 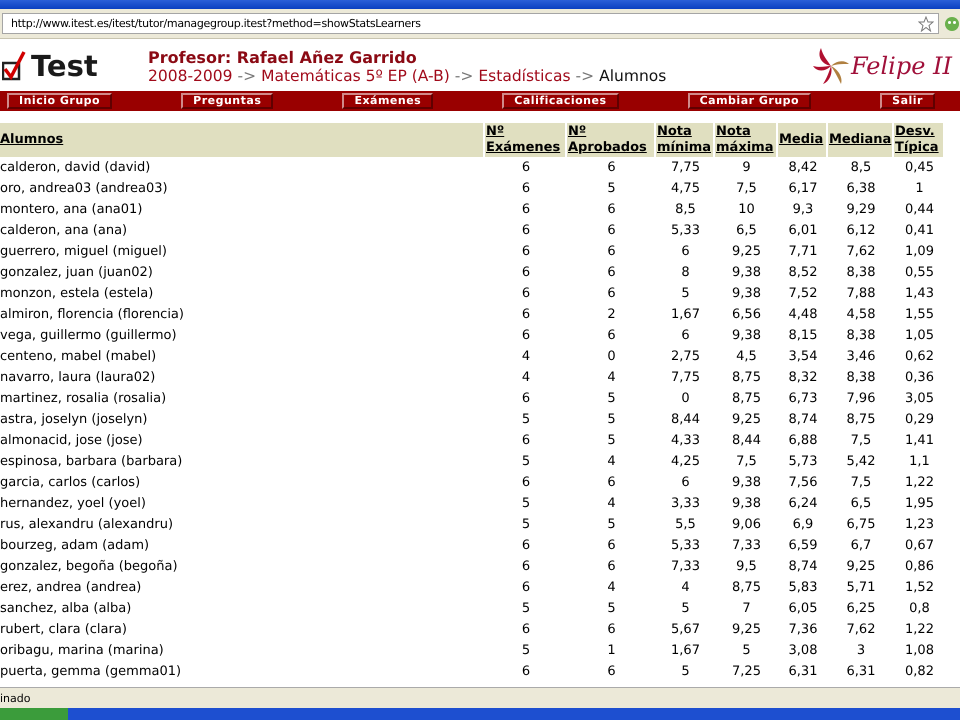 What do you see at coordinates (919, 140) in the screenshot?
I see `column-header: Desv. Típica` at bounding box center [919, 140].